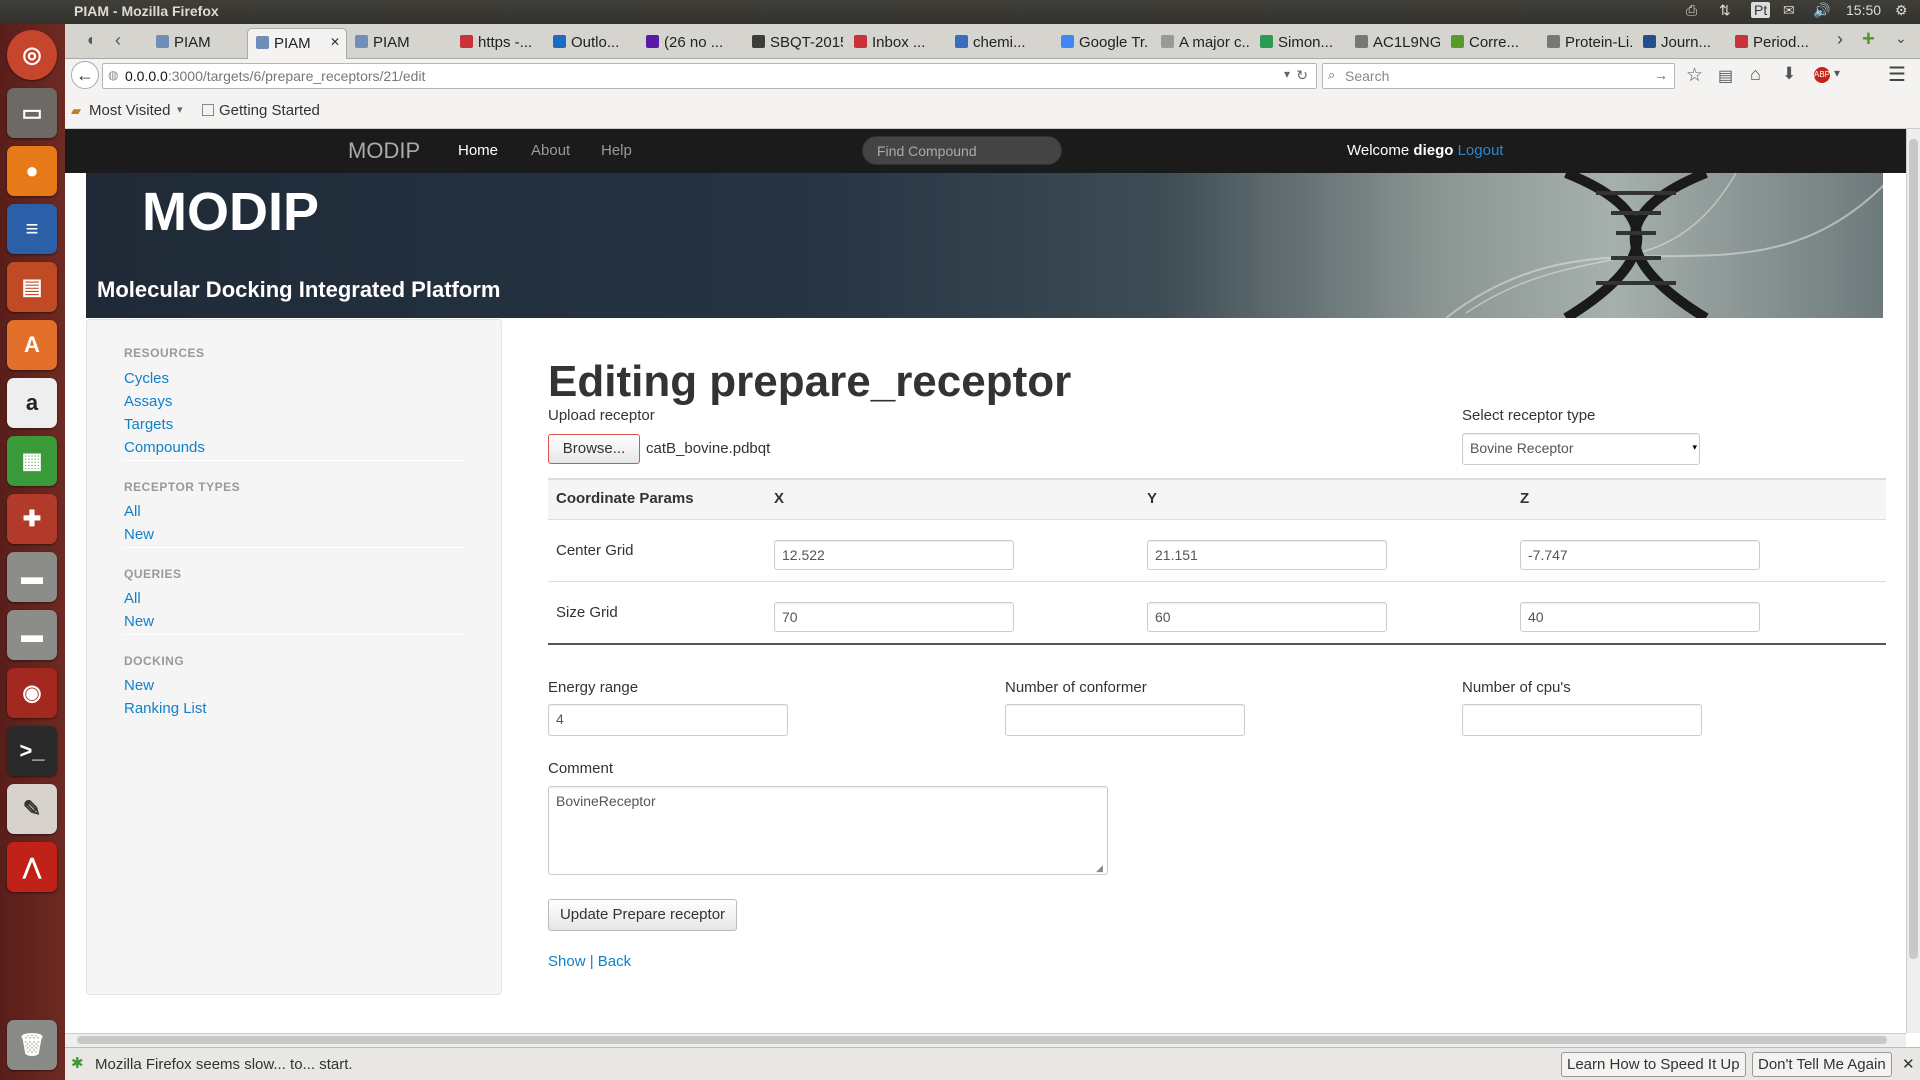 The height and width of the screenshot is (1080, 1920). I want to click on home-icon: ⌂, so click(1755, 74).